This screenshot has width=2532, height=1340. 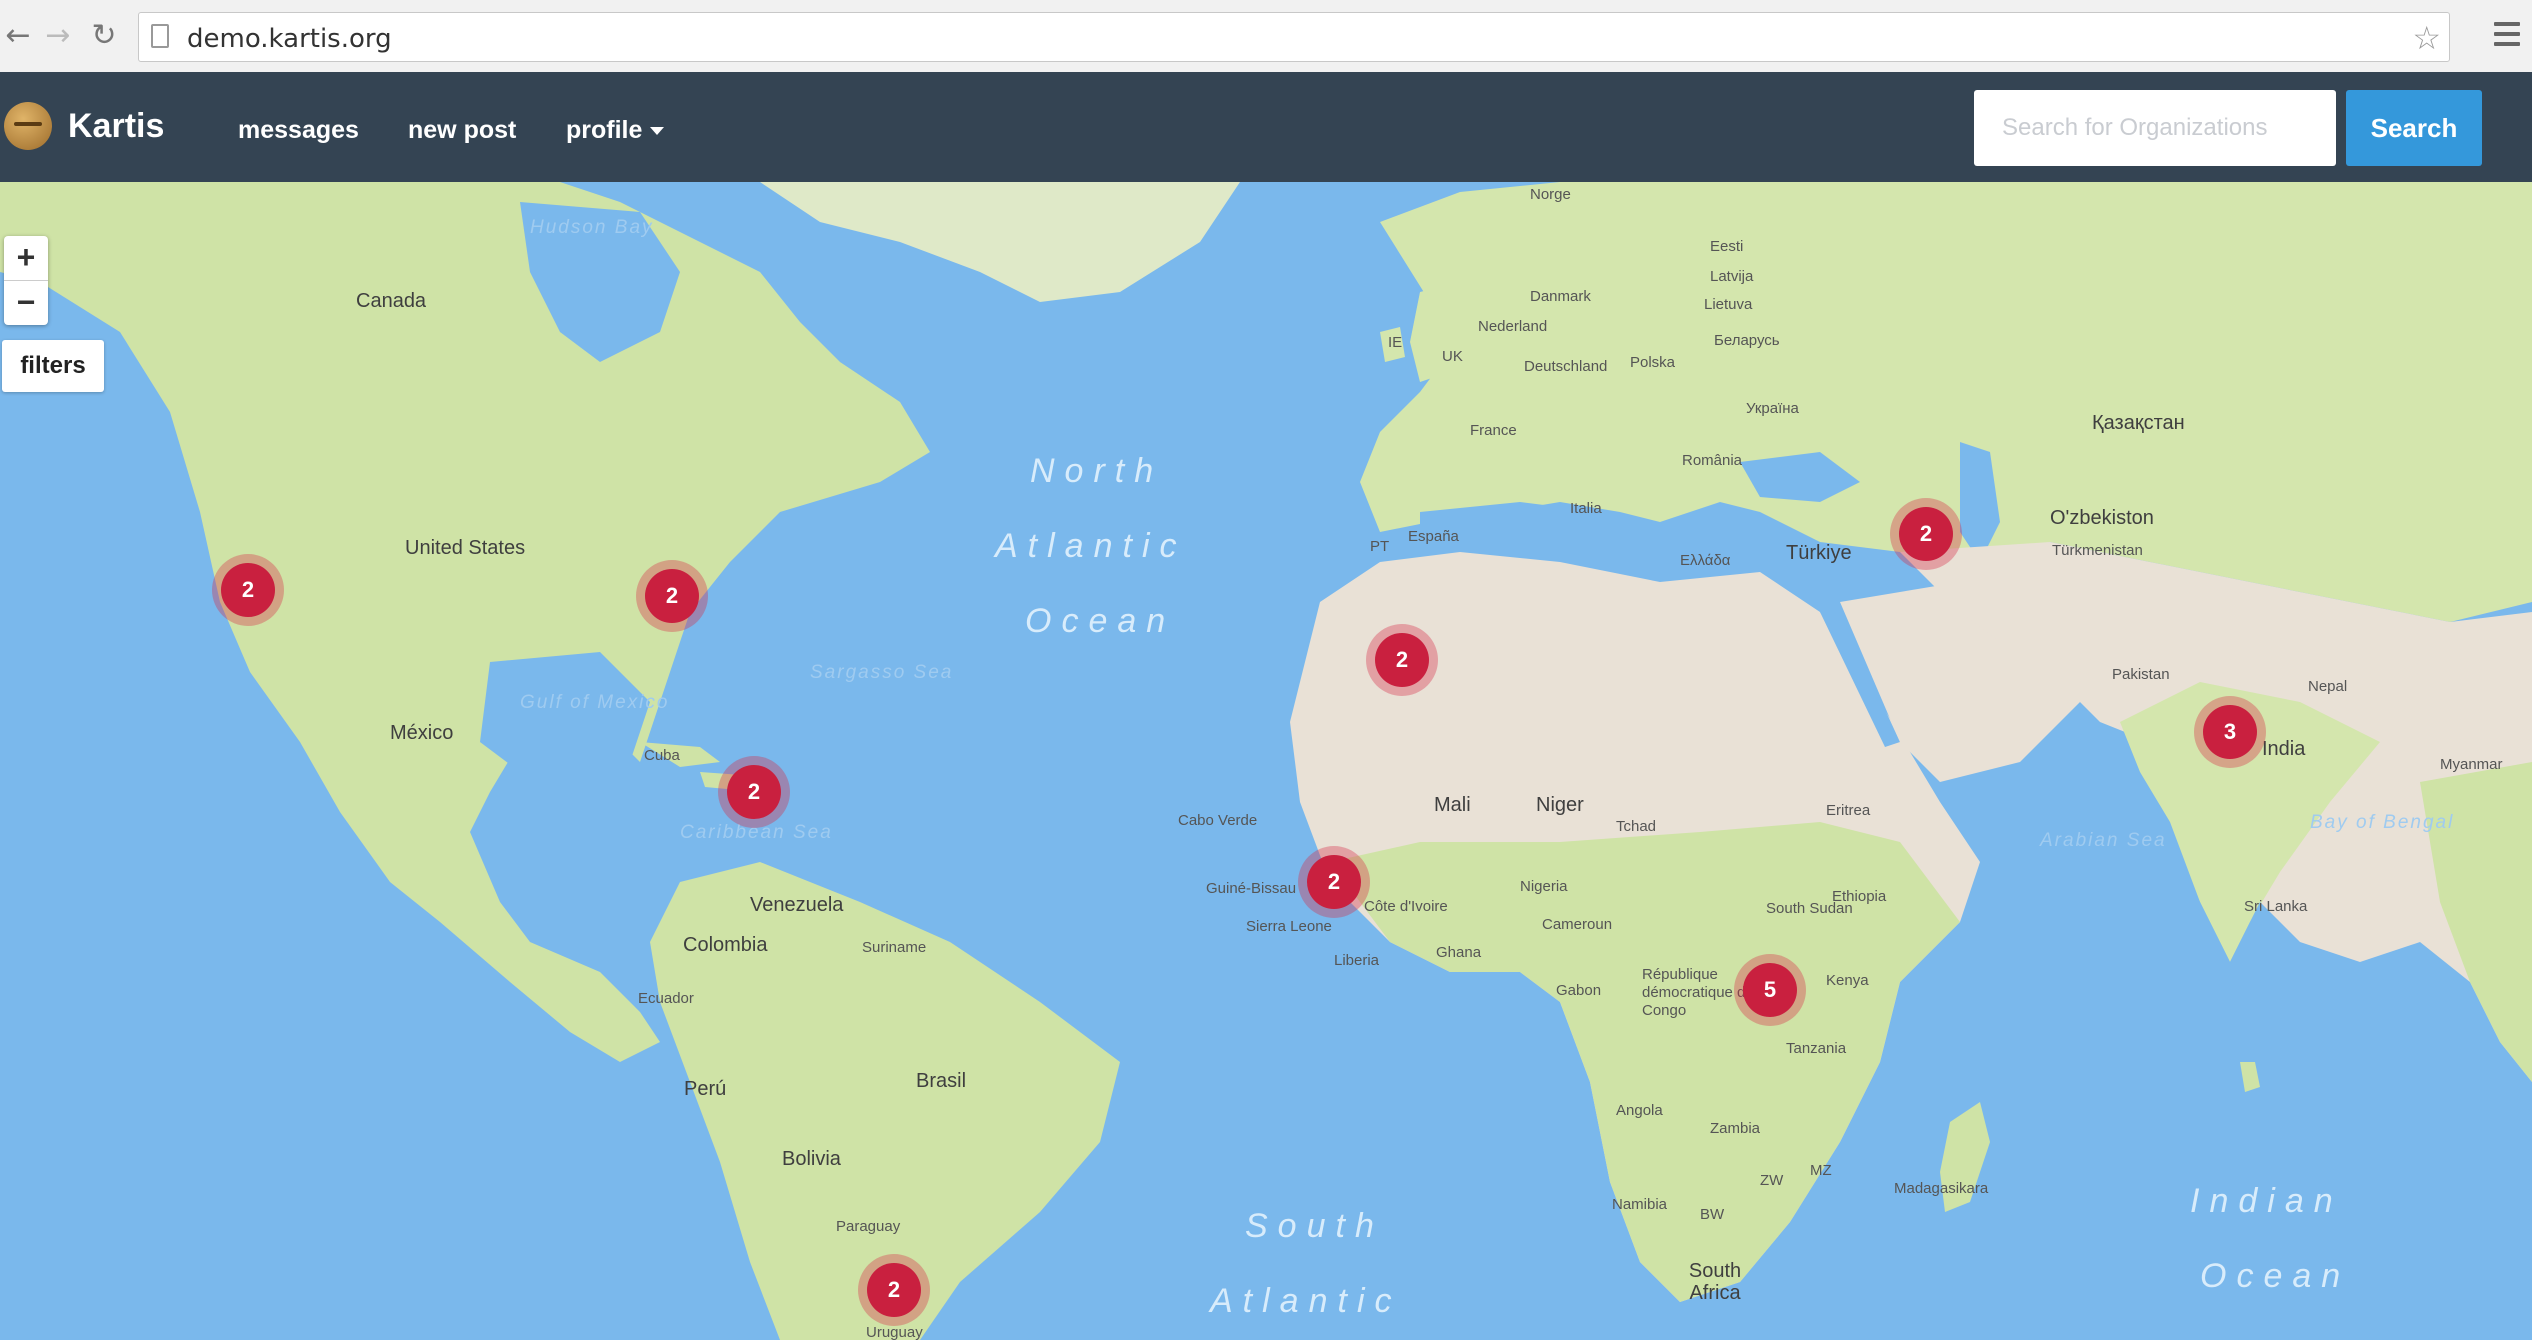 I want to click on label-eritrea: Eritrea, so click(x=1848, y=810).